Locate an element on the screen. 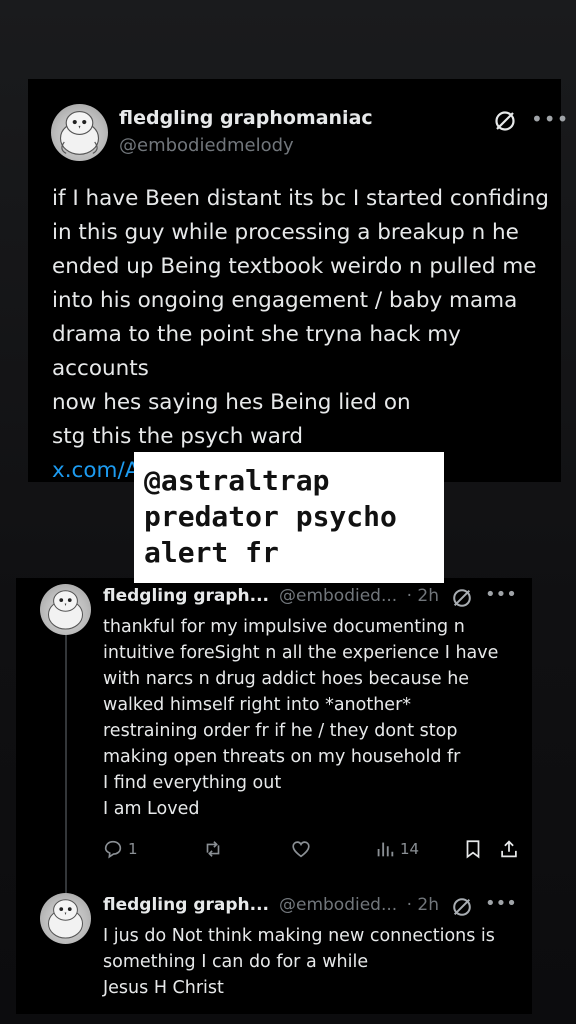 The image size is (576, 1024). share-icon is located at coordinates (509, 849).